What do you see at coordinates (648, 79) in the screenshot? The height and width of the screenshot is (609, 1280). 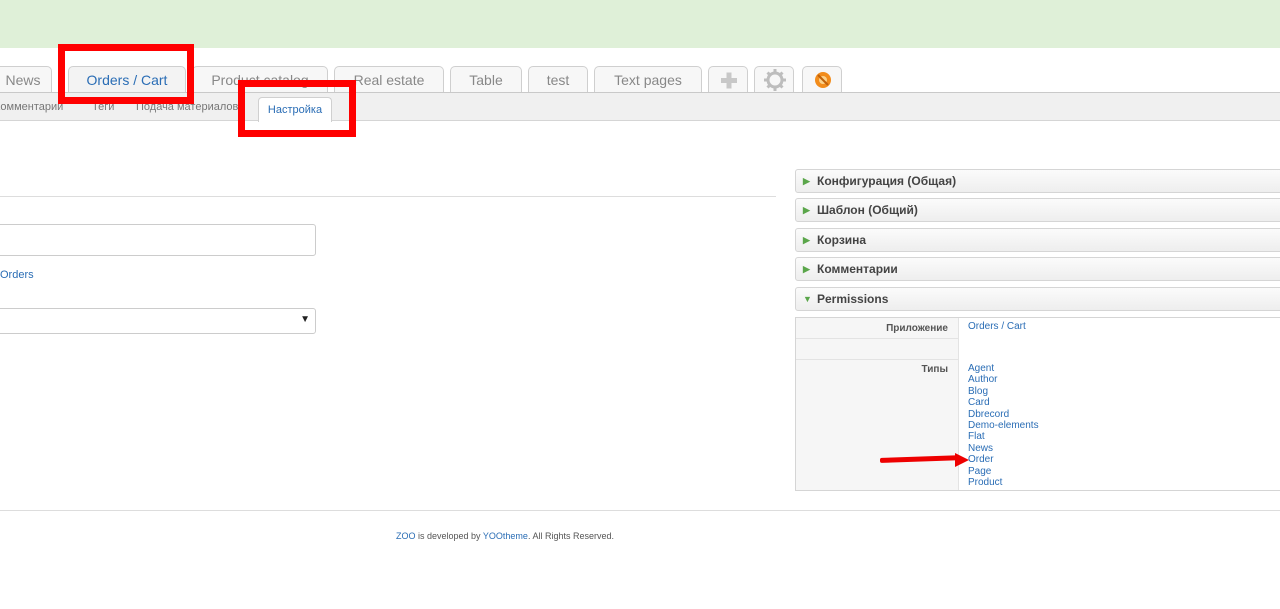 I see `tab-text-pages: Text pages` at bounding box center [648, 79].